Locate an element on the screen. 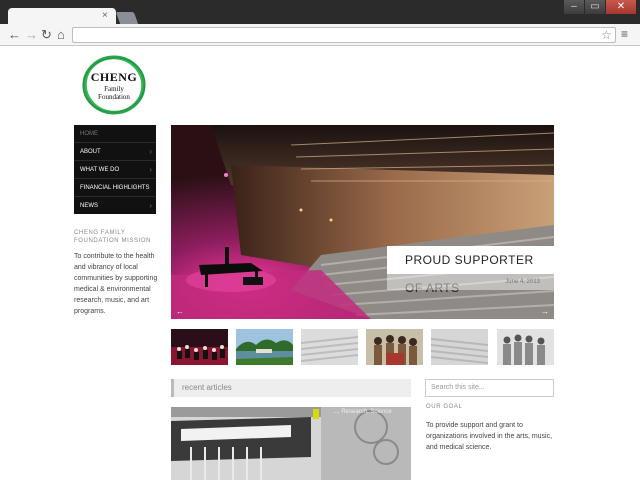 The image size is (640, 480). logo-name: CHENG is located at coordinates (114, 77).